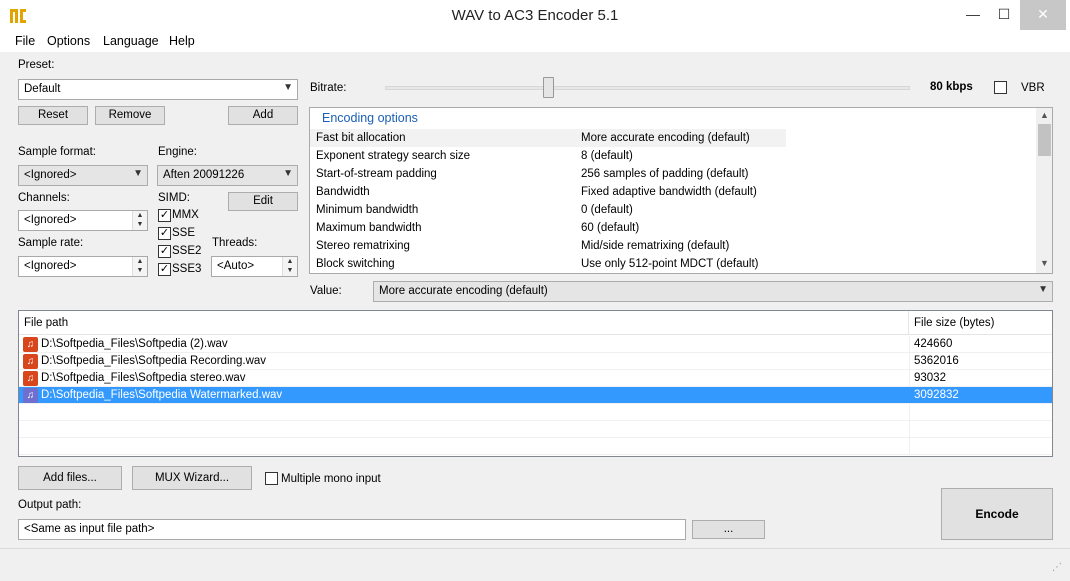  Describe the element at coordinates (134, 344) in the screenshot. I see `file-path-cell: D:\Softpedia_Files\Softpedia (2).wav` at that location.